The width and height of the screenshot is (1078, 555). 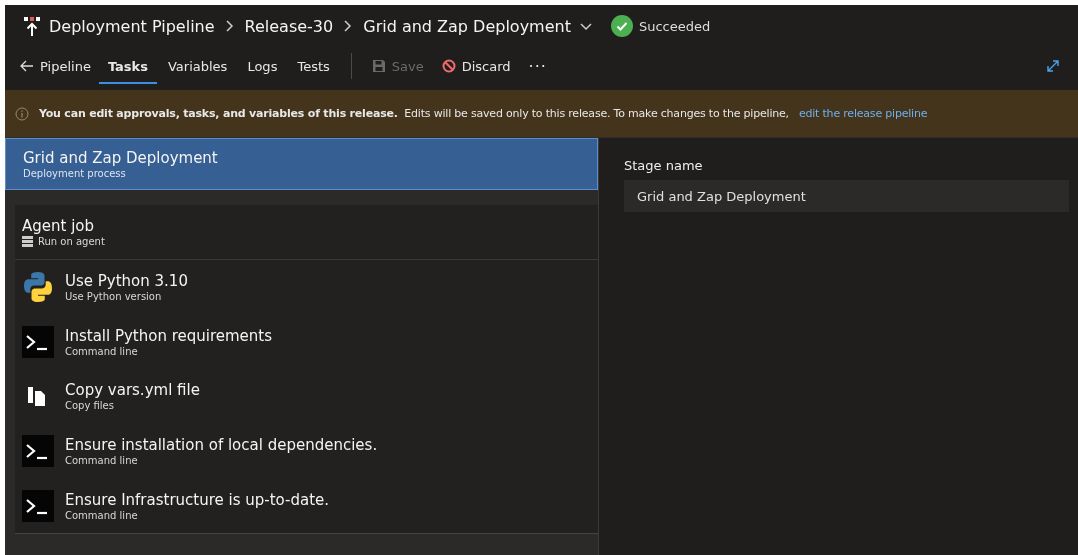 I want to click on task-row: Use Python 3.10 Use Python version, so click(x=306, y=287).